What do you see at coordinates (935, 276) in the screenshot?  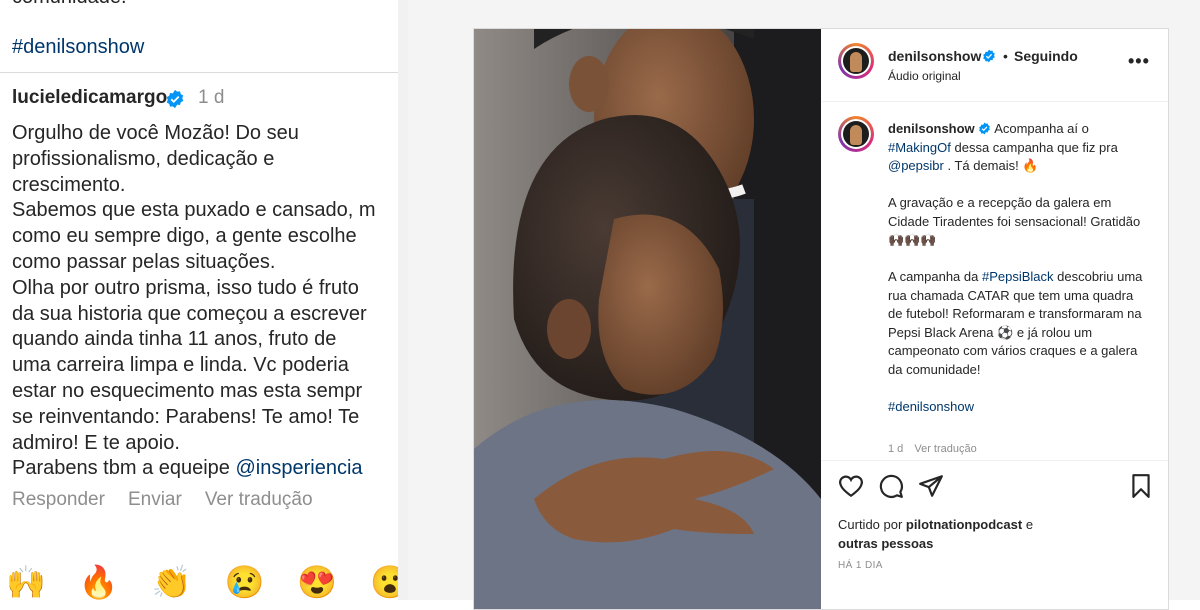 I see `caption-text: A campanha da` at bounding box center [935, 276].